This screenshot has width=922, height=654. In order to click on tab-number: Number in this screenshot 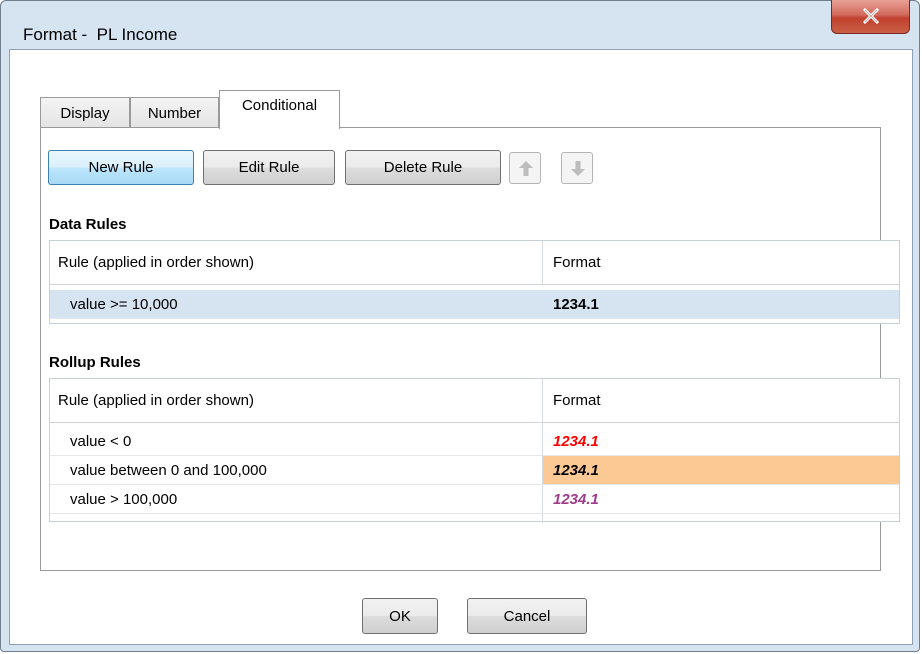, I will do `click(174, 112)`.